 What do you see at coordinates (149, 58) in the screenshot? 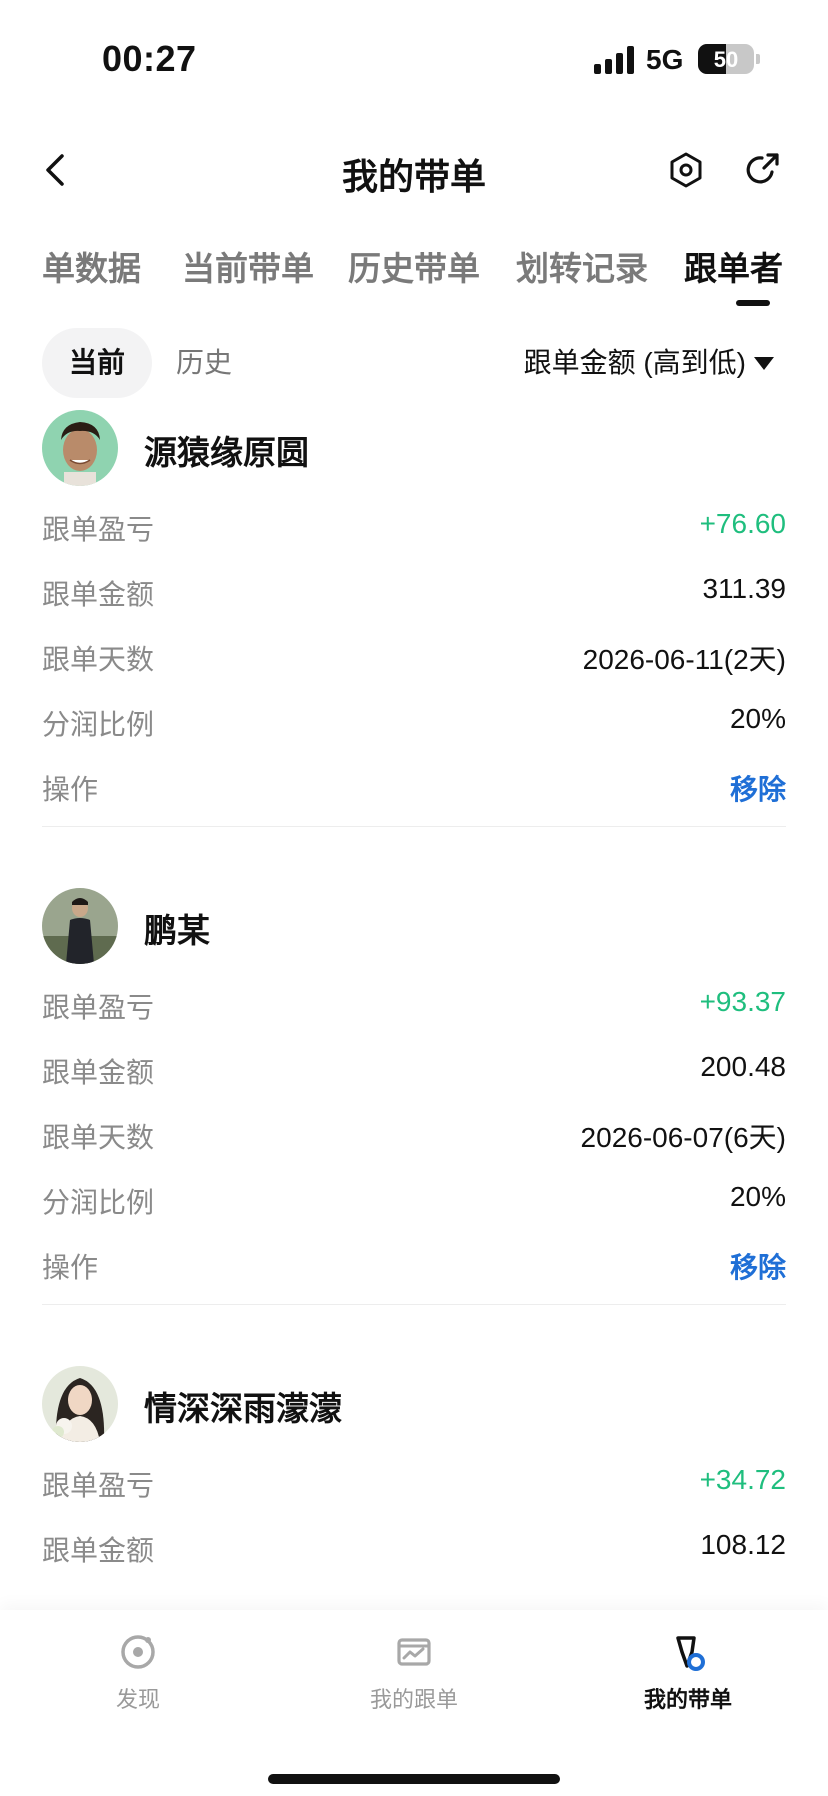
I see `status-time: 00:27` at bounding box center [149, 58].